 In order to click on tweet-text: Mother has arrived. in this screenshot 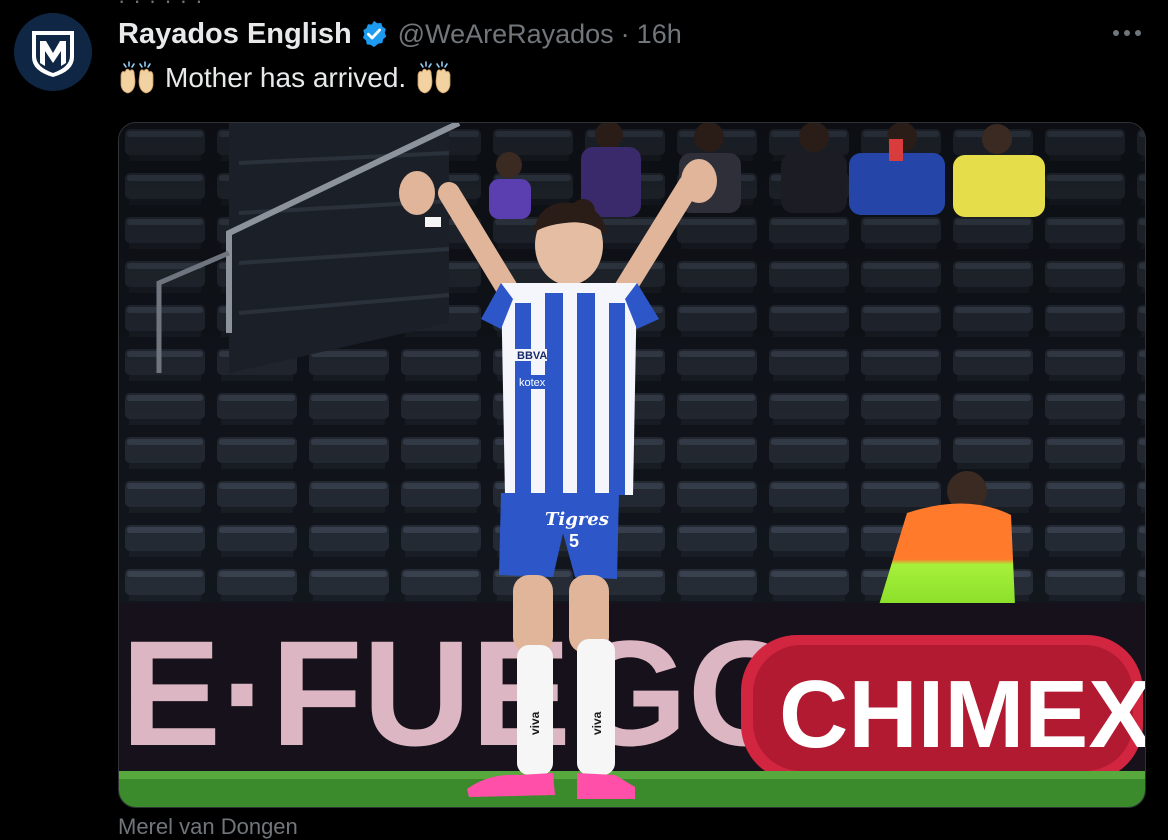, I will do `click(285, 78)`.